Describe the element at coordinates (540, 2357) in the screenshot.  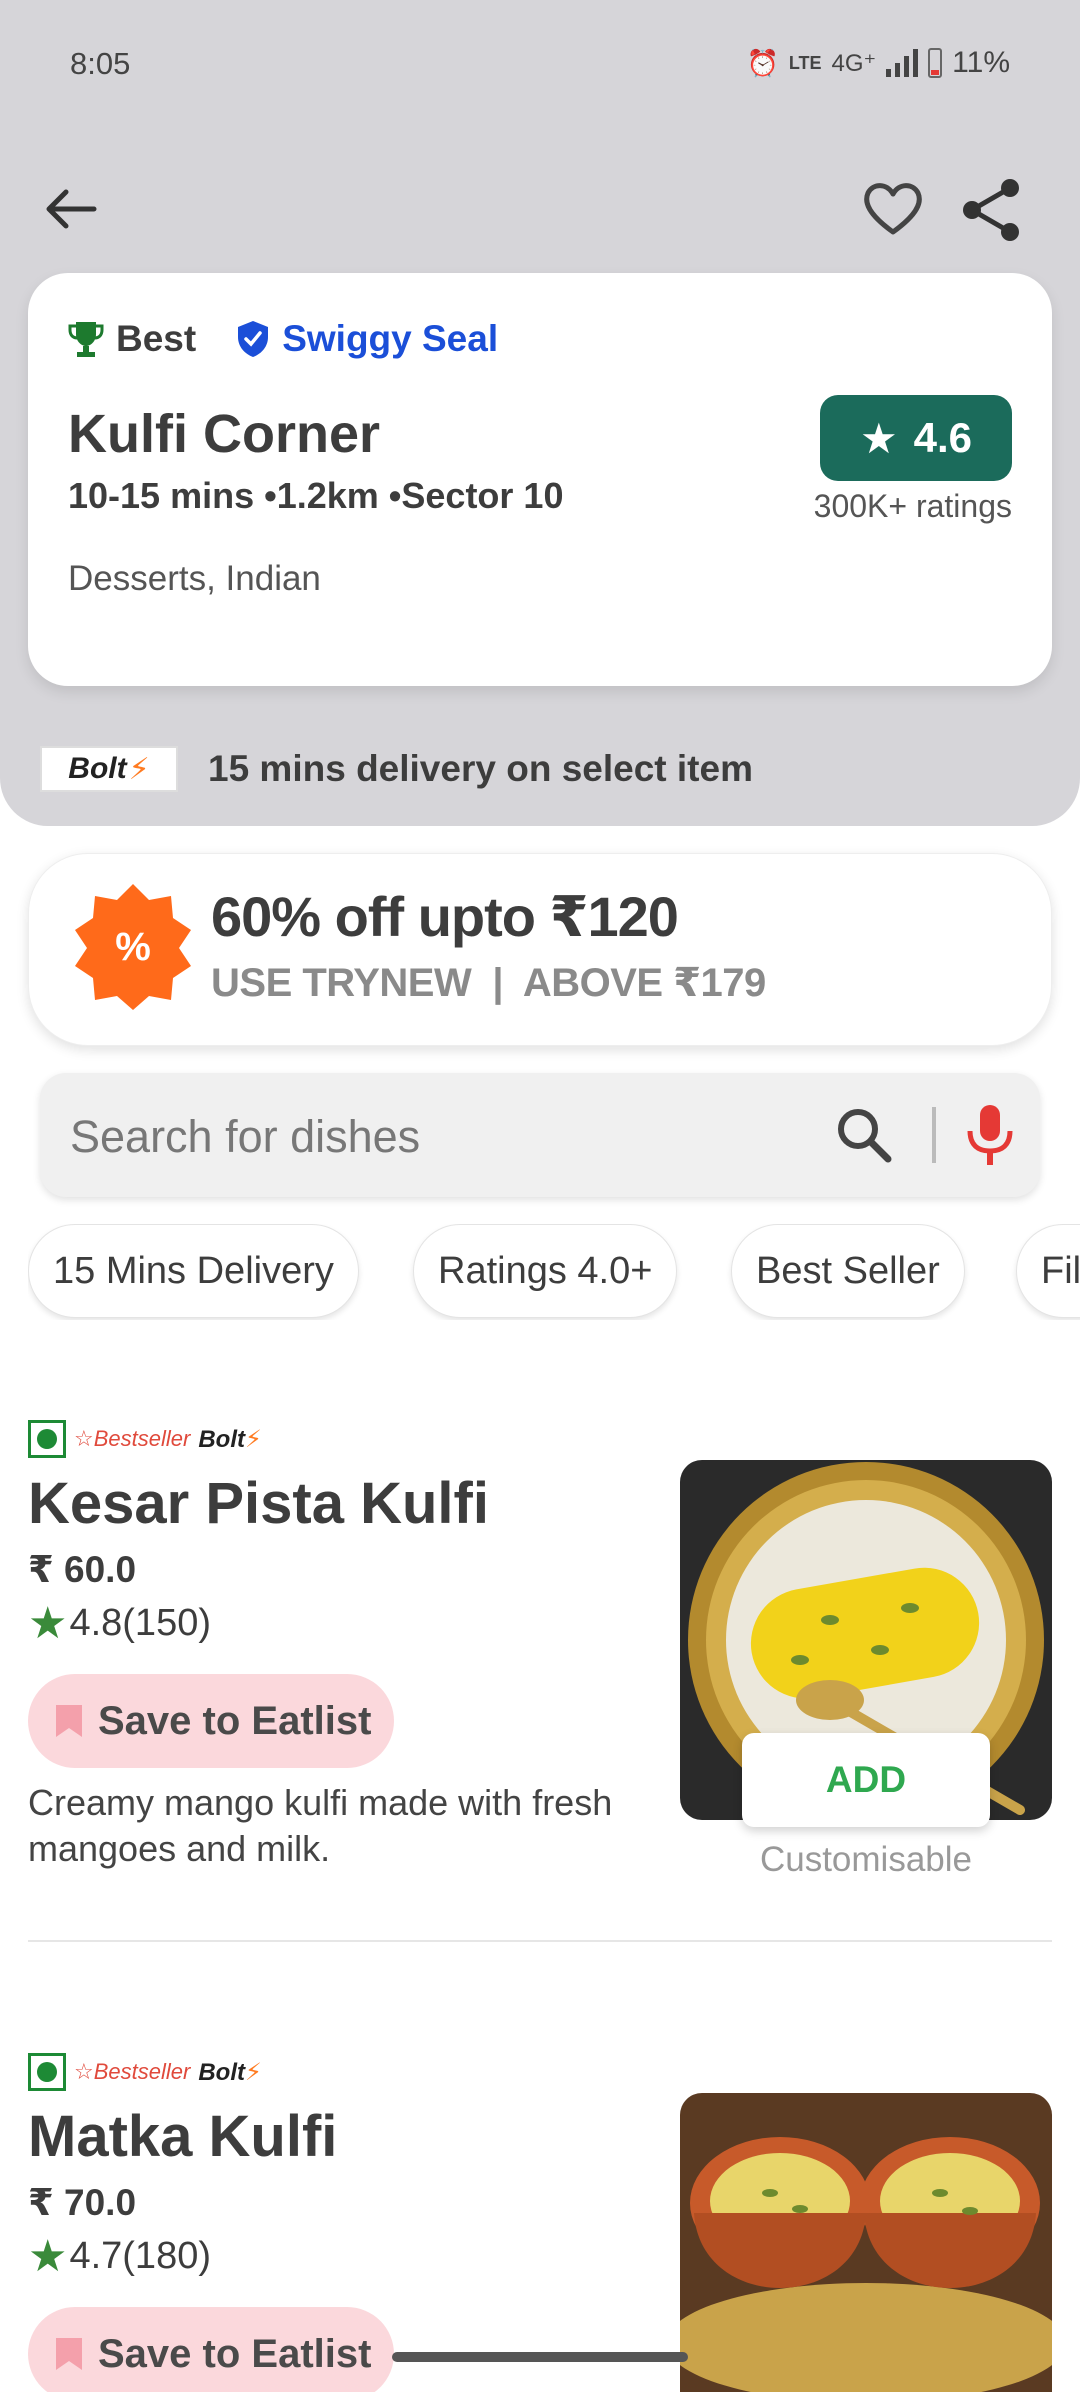
I see `home-indicator` at that location.